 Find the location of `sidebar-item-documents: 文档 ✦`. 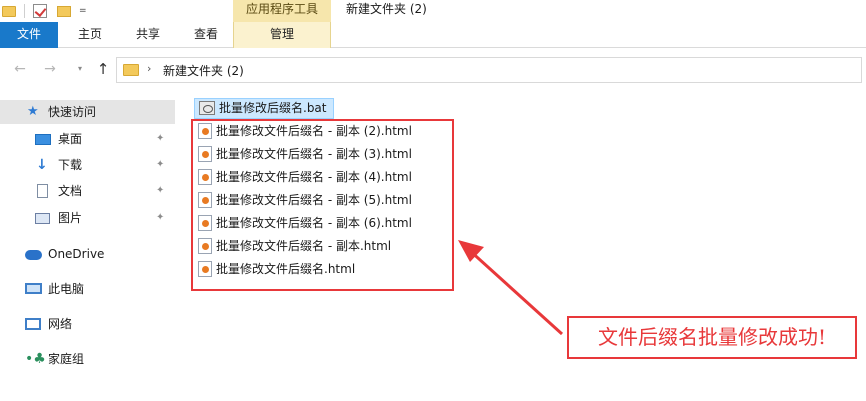

sidebar-item-documents: 文档 ✦ is located at coordinates (87, 191).